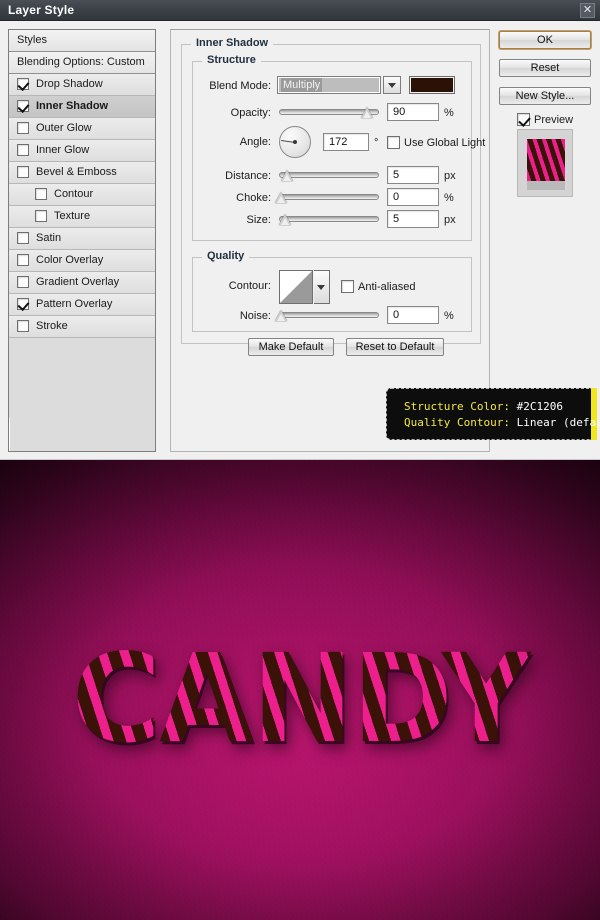 The width and height of the screenshot is (600, 920). What do you see at coordinates (457, 406) in the screenshot?
I see `tooltip-line-1-key: Structure Color:` at bounding box center [457, 406].